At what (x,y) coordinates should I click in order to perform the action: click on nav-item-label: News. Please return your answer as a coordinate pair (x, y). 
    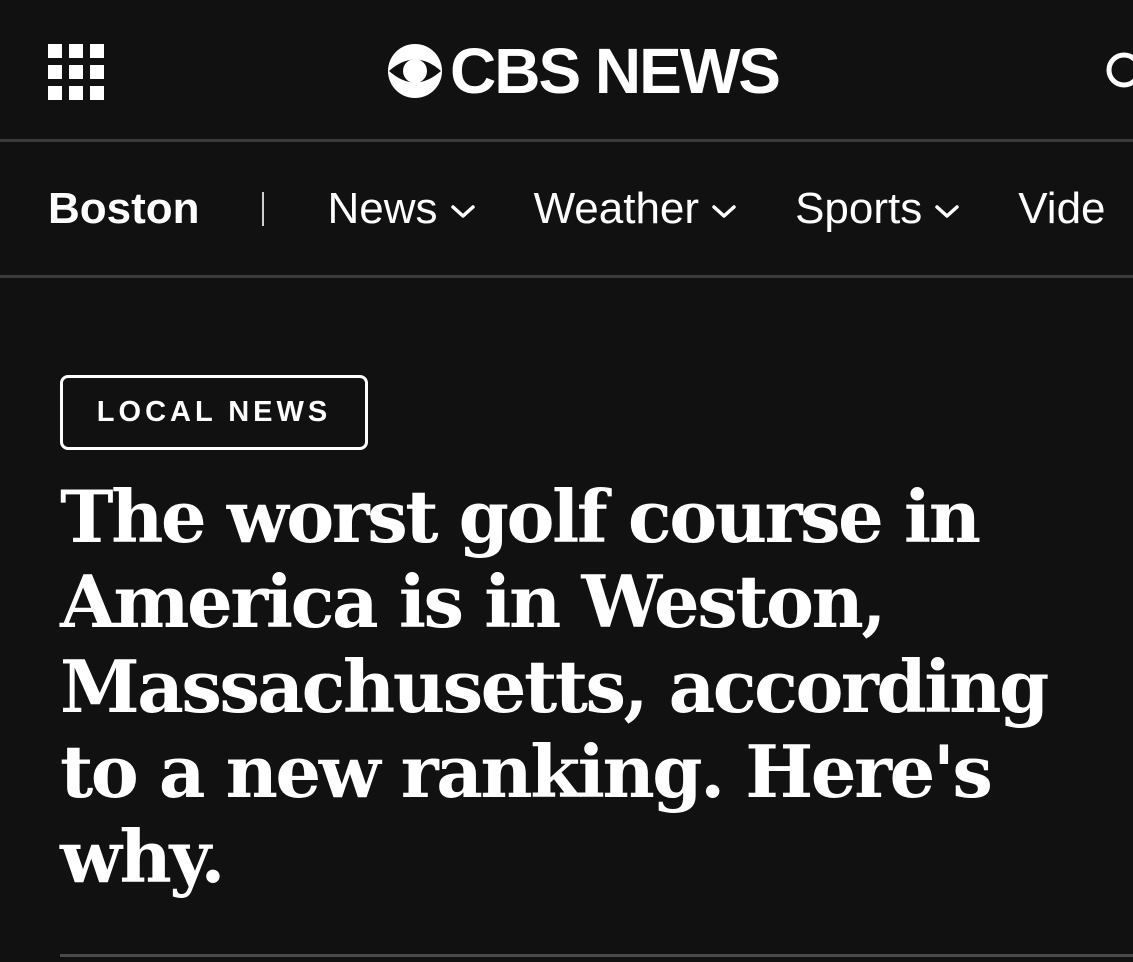
    Looking at the image, I should click on (382, 208).